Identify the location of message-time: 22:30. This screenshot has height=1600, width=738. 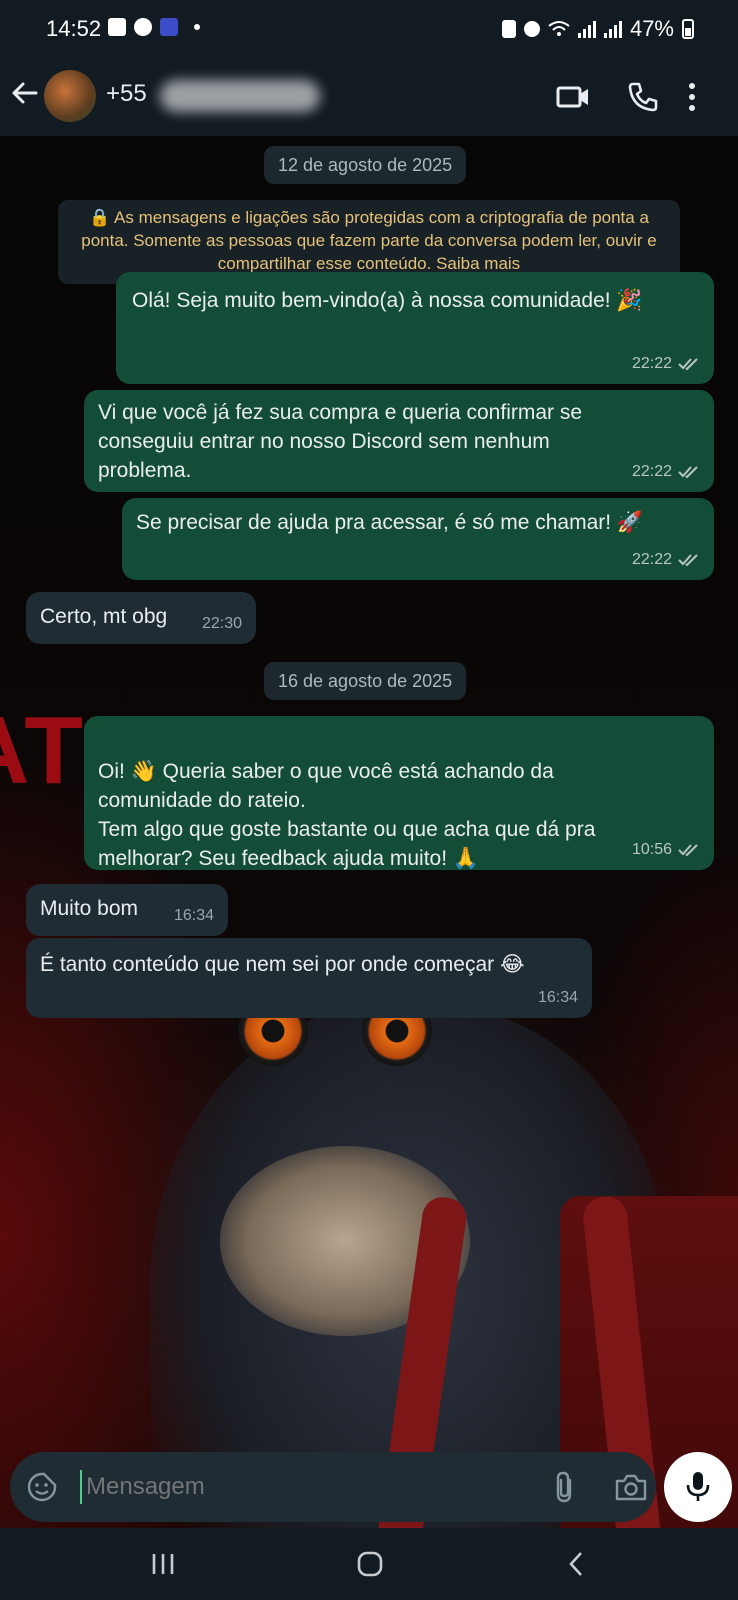
(221, 623).